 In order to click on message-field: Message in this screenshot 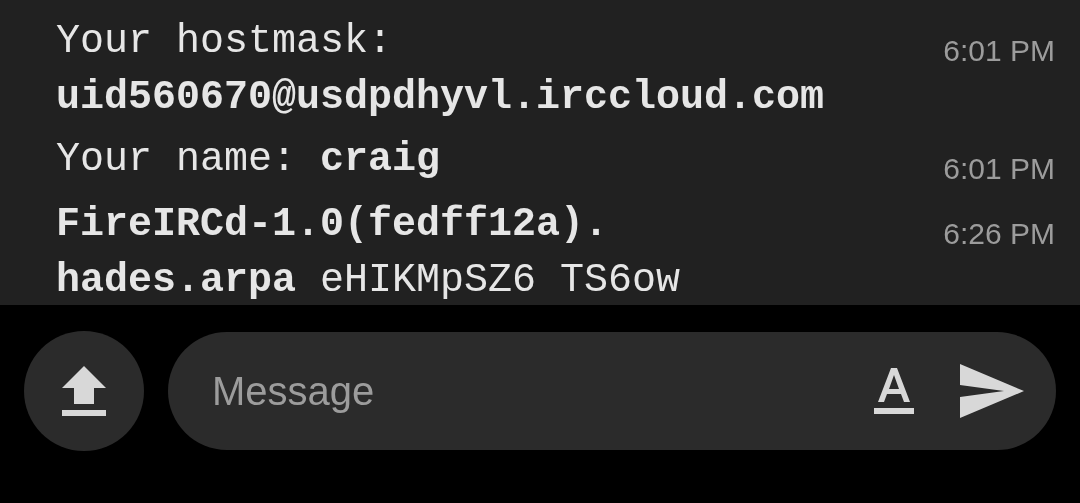, I will do `click(543, 391)`.